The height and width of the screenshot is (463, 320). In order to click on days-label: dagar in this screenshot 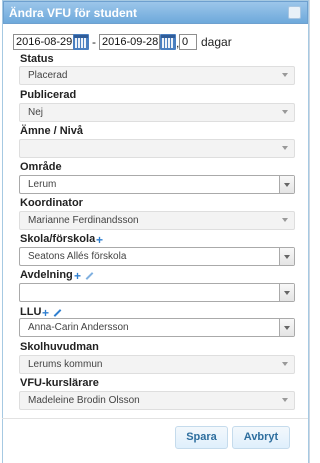, I will do `click(216, 42)`.